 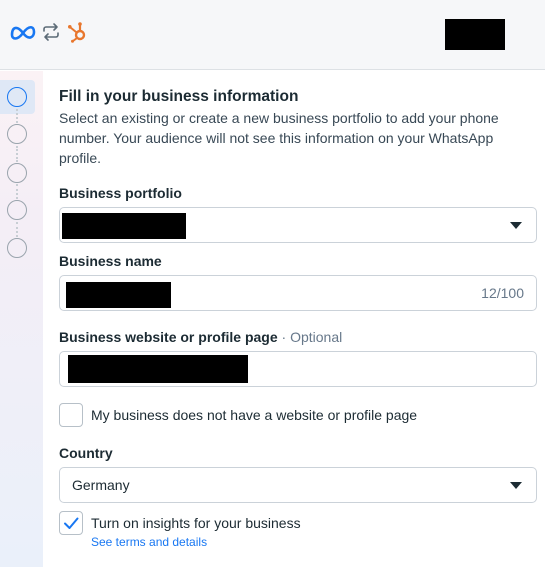 I want to click on website-label-text: Business website or profile page, so click(x=168, y=337).